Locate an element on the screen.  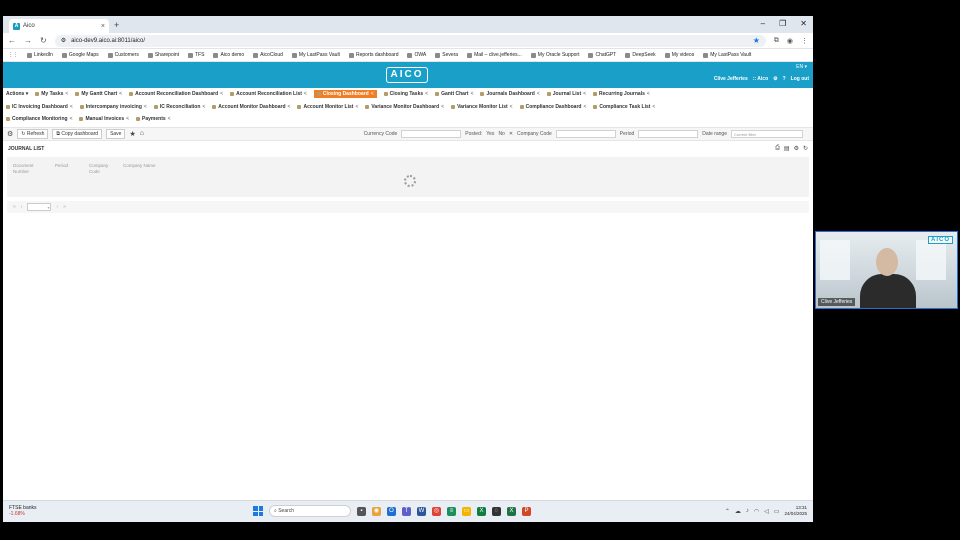
refresh-button: ↻ Refresh is located at coordinates (33, 133).